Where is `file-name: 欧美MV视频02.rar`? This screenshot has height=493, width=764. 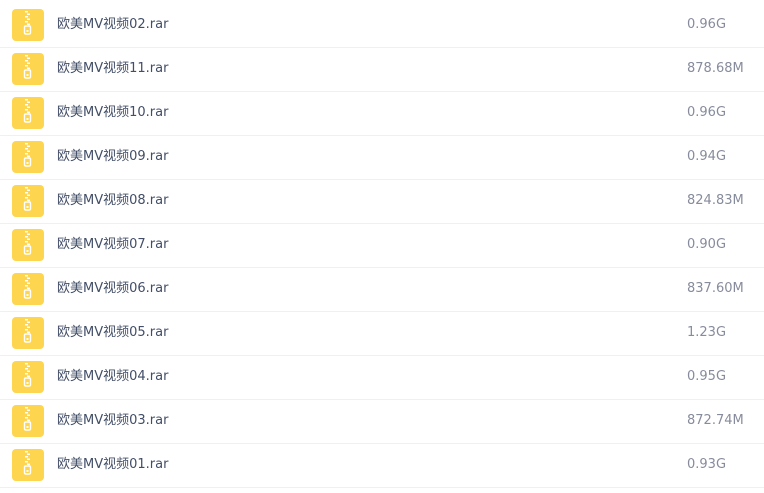 file-name: 欧美MV视频02.rar is located at coordinates (112, 25).